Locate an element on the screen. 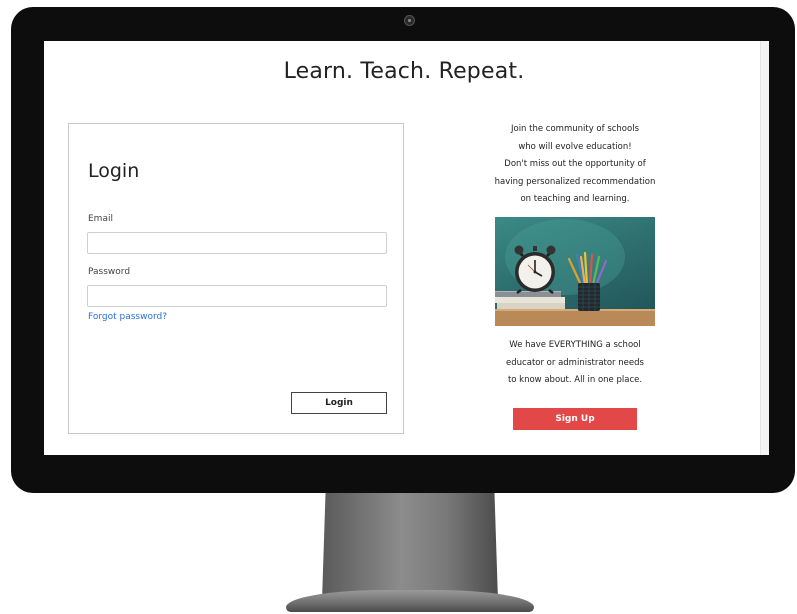 The width and height of the screenshot is (797, 614). promo-pitch-line: to know about. All in one place. is located at coordinates (575, 380).